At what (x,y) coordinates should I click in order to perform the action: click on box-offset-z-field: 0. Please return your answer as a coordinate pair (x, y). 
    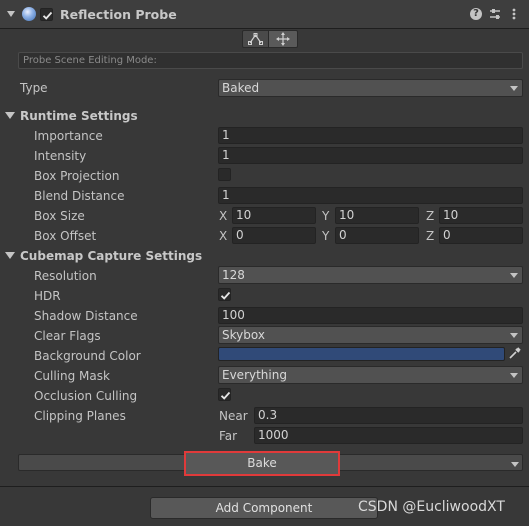
    Looking at the image, I should click on (481, 235).